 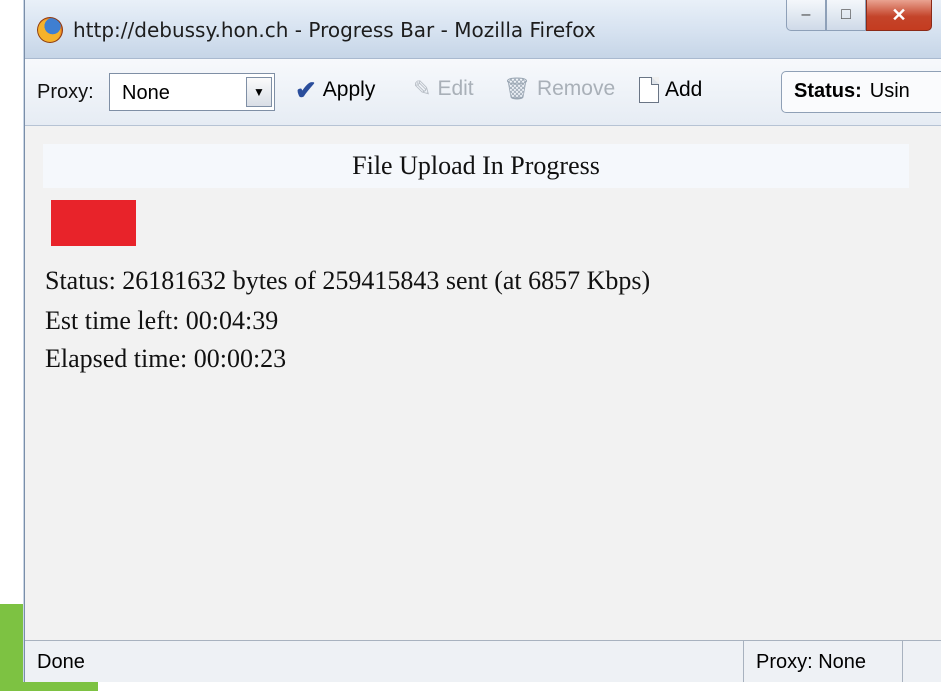 What do you see at coordinates (146, 93) in the screenshot?
I see `proxy-select-value: None` at bounding box center [146, 93].